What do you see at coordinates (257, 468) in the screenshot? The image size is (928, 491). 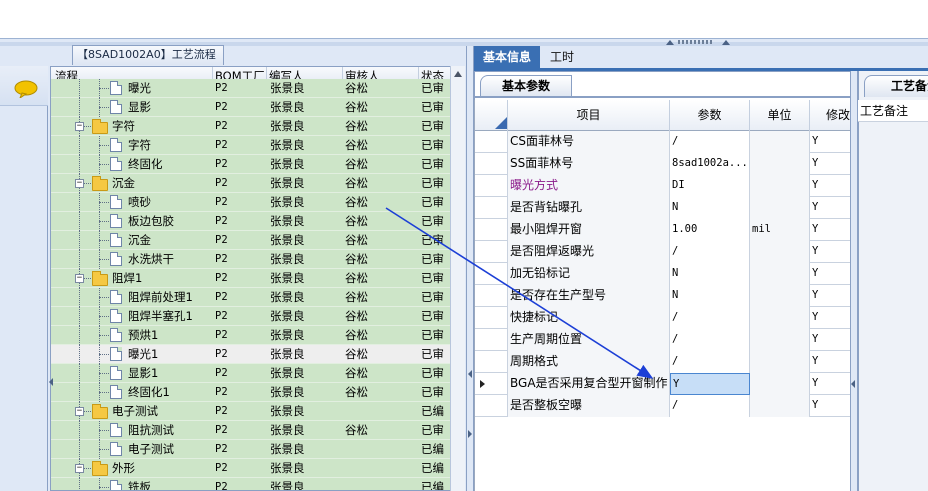 I see `tree-folder-row: − 外形 P2 张景良 已编` at bounding box center [257, 468].